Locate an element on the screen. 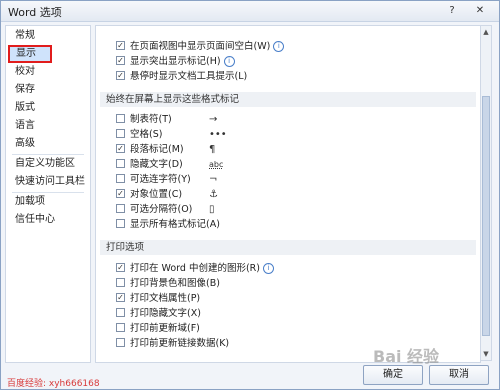  section-header-print-options: 打印选项 is located at coordinates (288, 247).